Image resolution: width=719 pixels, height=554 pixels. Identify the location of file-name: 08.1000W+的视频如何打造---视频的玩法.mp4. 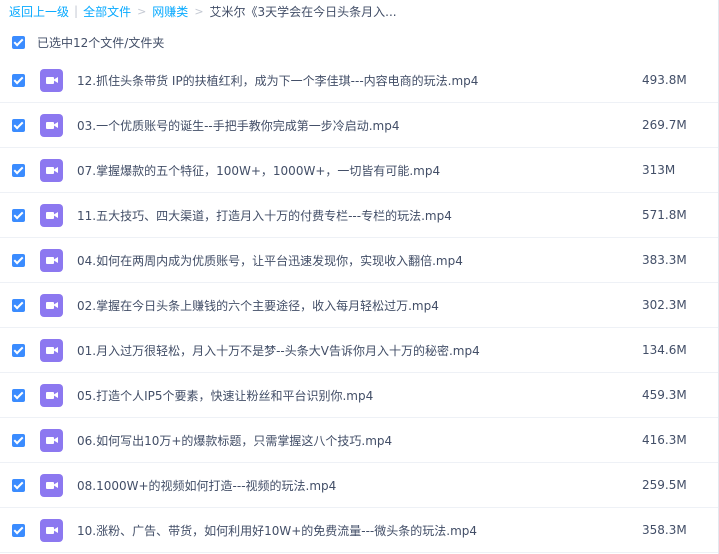
(357, 485).